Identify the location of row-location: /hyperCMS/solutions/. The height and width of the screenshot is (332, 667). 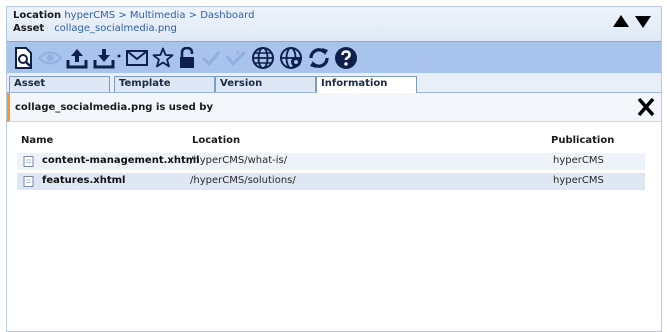
(243, 180).